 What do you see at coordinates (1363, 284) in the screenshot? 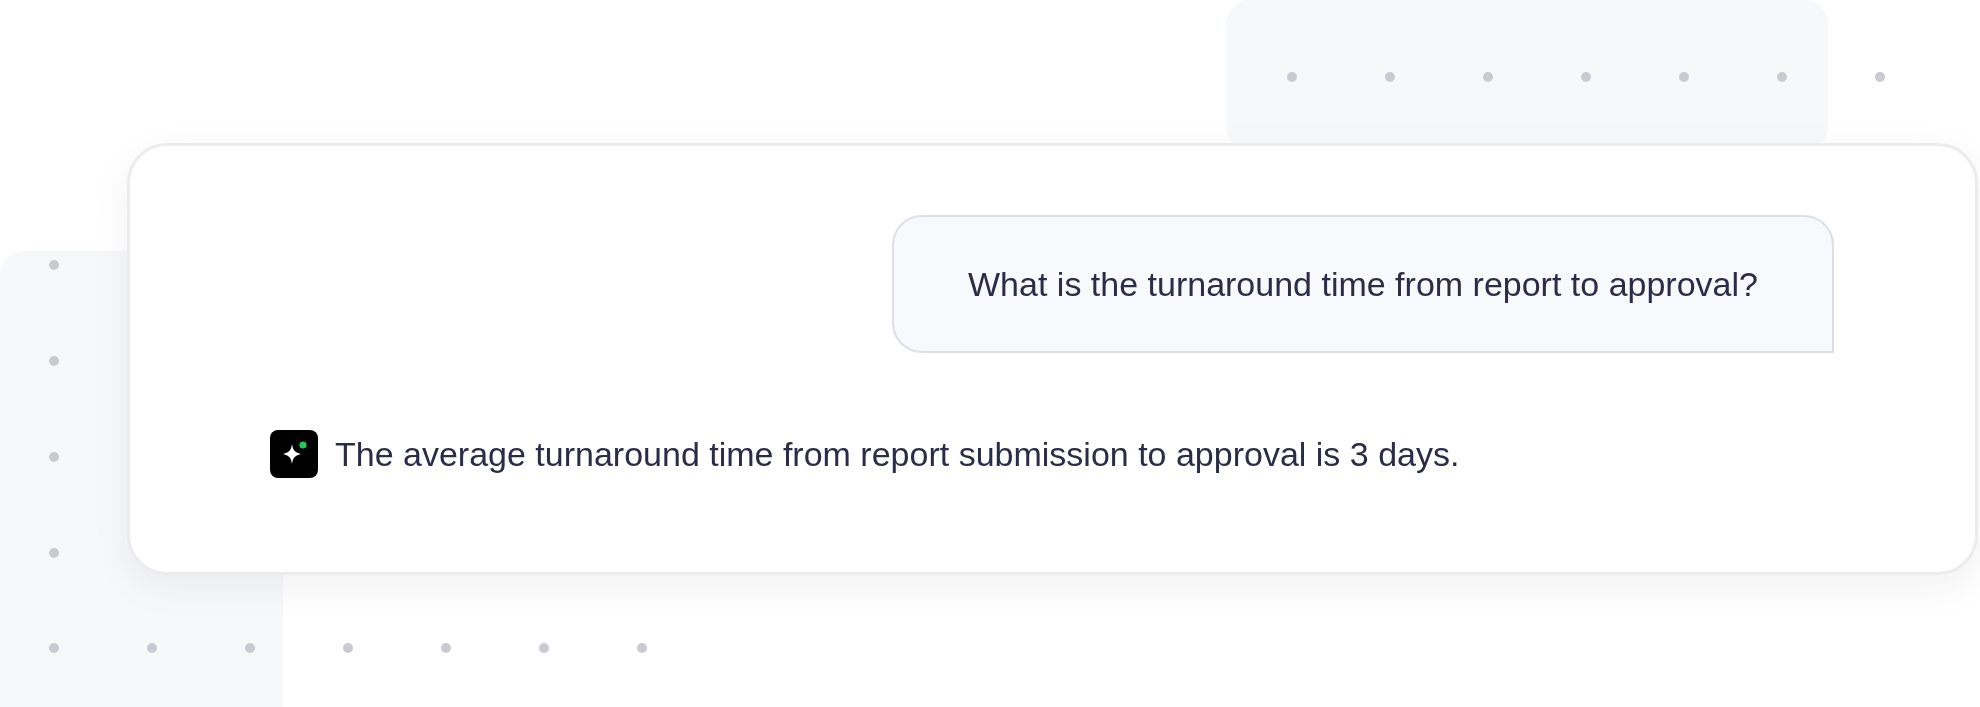
I see `user-message-text: What is the turnaround time from report to approval?` at bounding box center [1363, 284].